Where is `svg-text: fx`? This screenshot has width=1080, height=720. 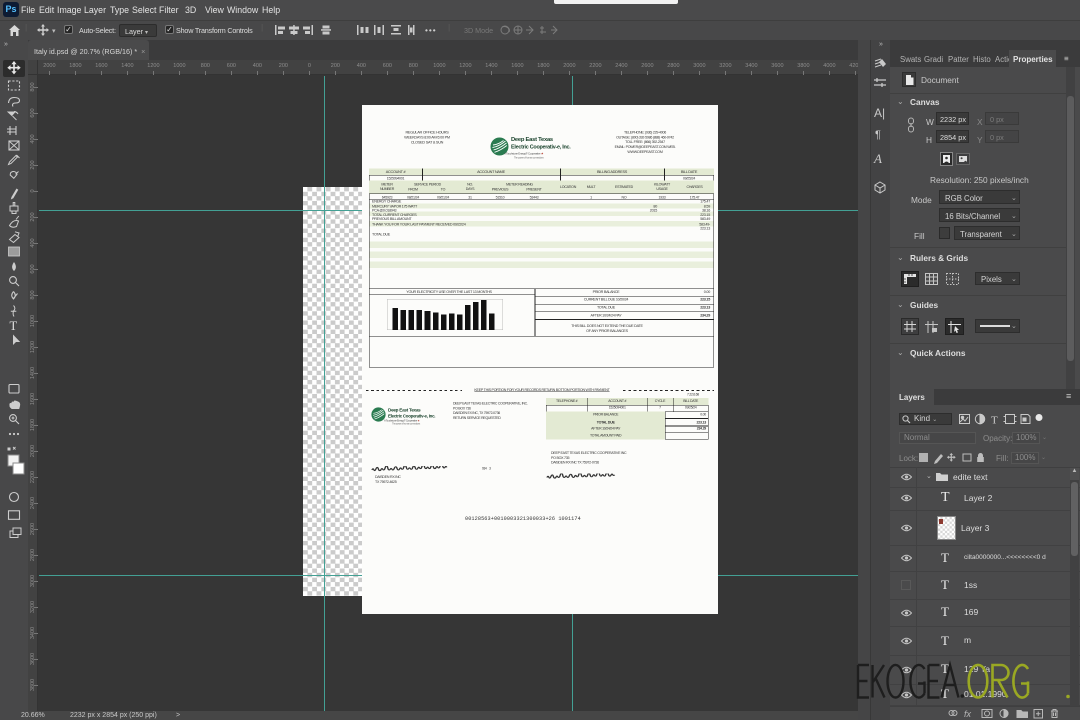
svg-text: fx is located at coordinates (968, 714).